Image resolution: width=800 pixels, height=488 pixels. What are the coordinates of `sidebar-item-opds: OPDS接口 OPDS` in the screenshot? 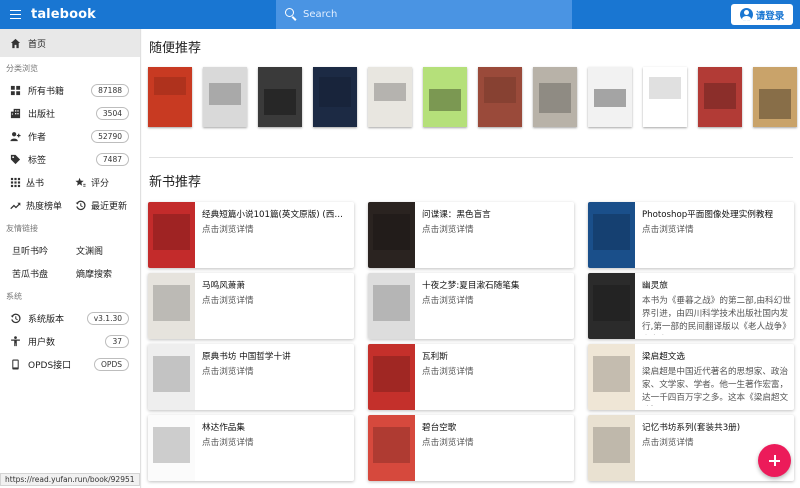 It's located at (70, 364).